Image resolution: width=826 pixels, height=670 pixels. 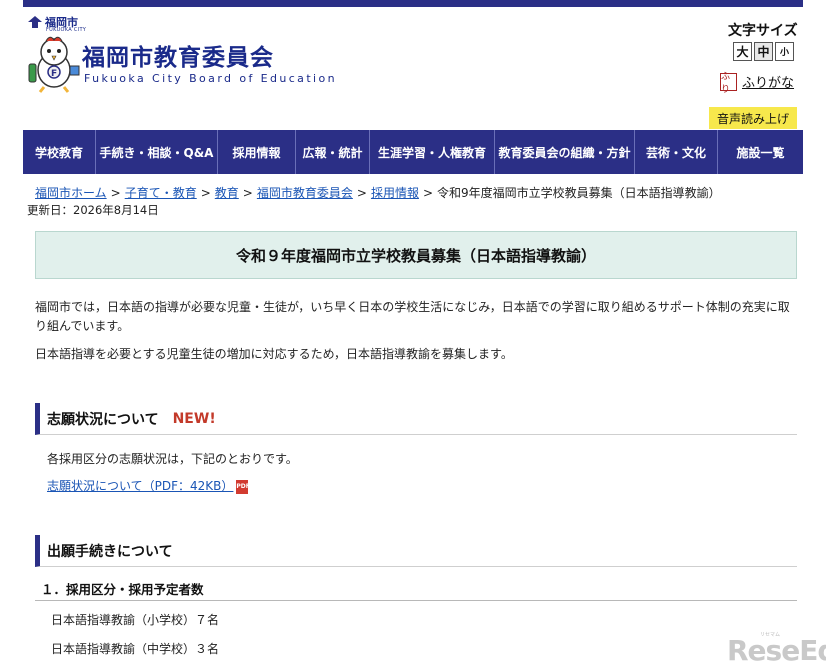 What do you see at coordinates (227, 193) in the screenshot?
I see `breadcrumb-link-education: 教育` at bounding box center [227, 193].